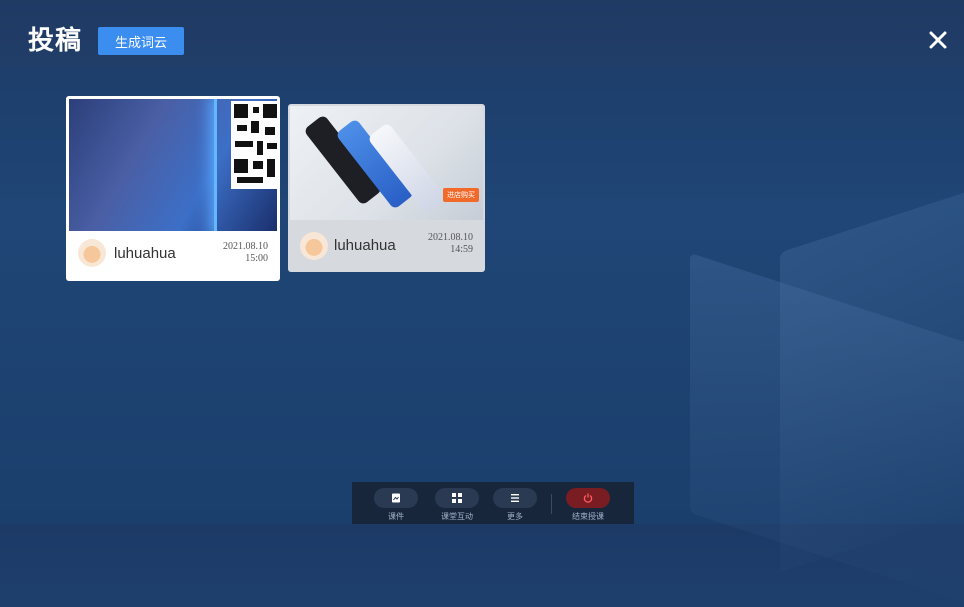  Describe the element at coordinates (515, 505) in the screenshot. I see `more-button: 更多` at that location.